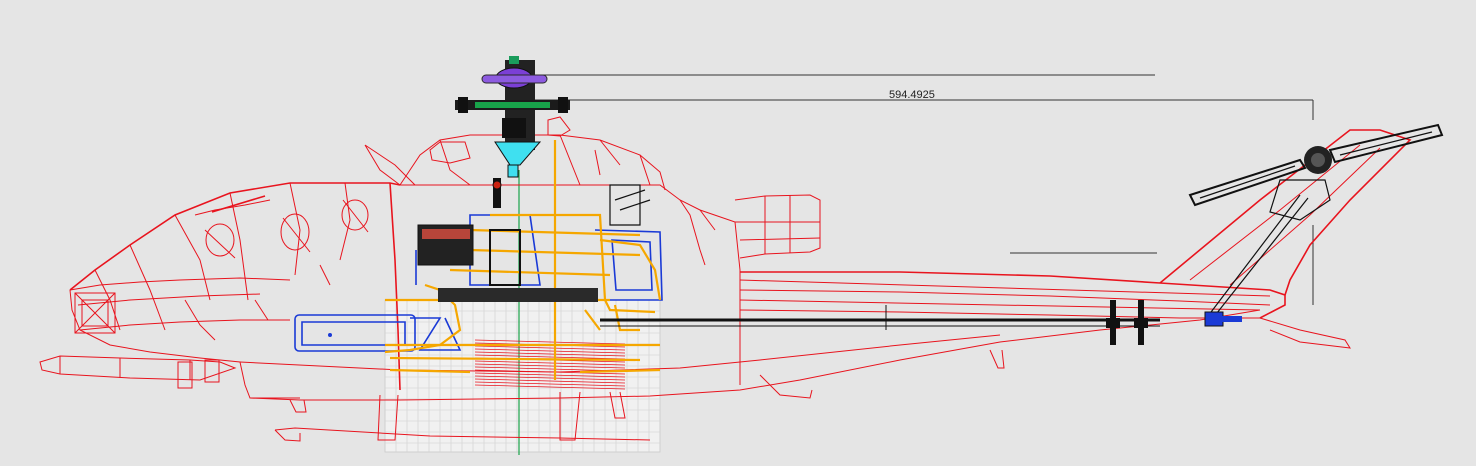 This screenshot has height=466, width=1476. Describe the element at coordinates (1316, 225) in the screenshot. I see `tail-rotor` at that location.